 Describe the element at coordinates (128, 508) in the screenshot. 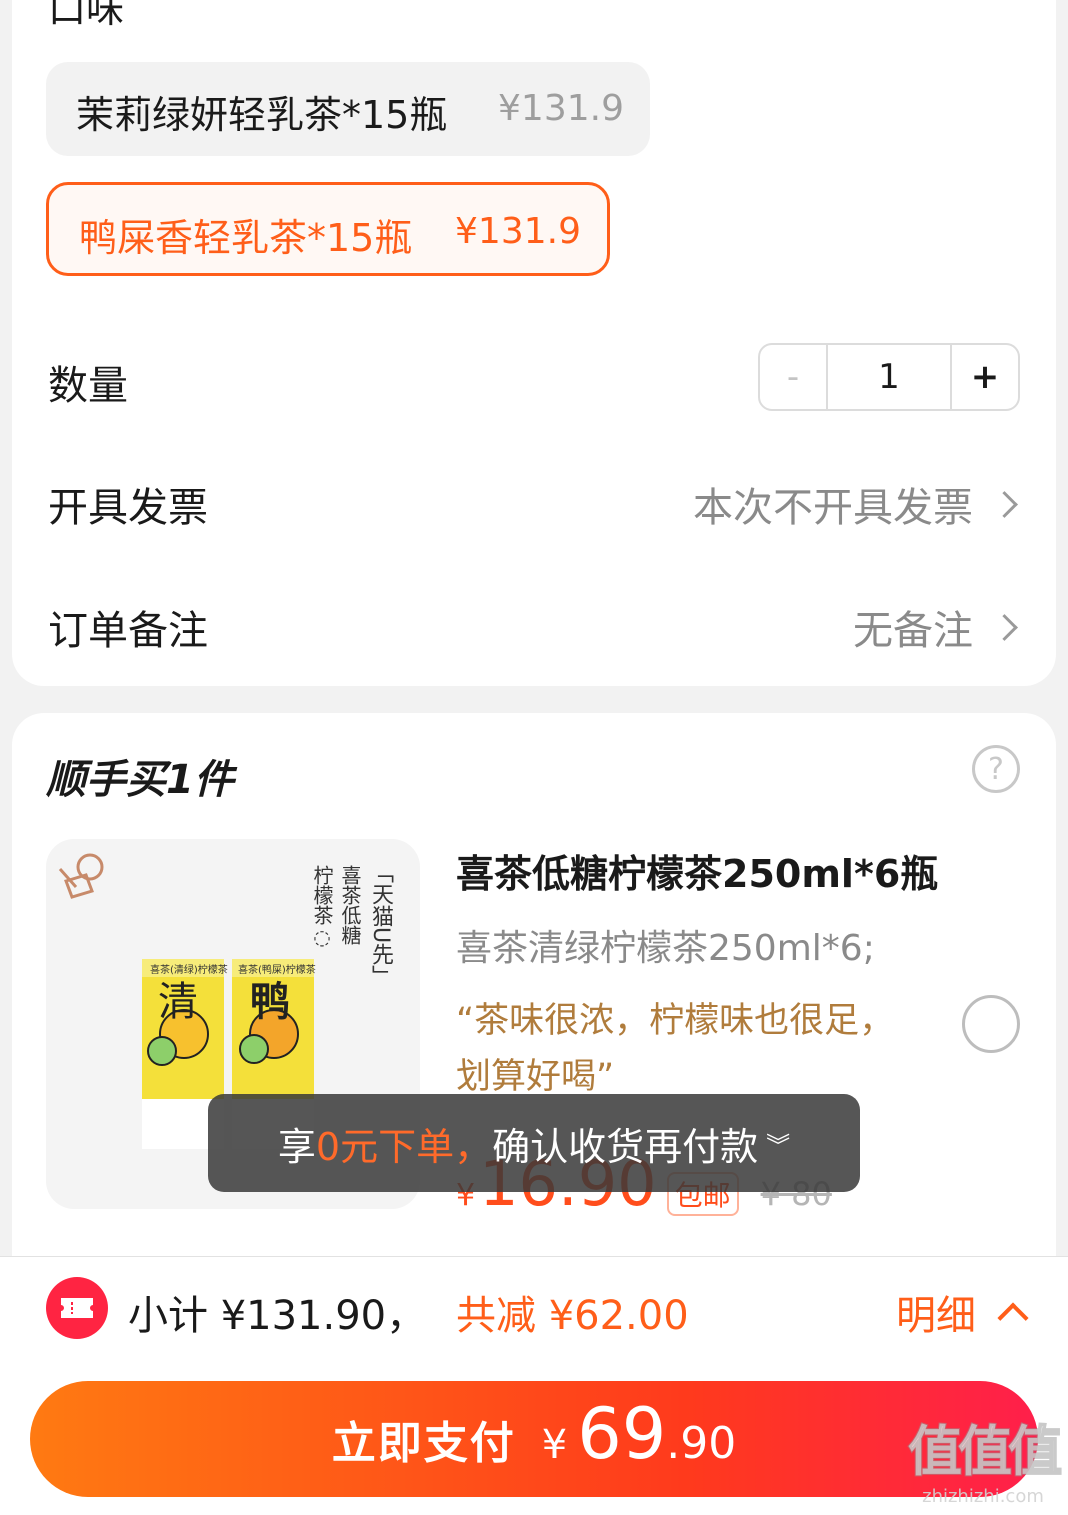

I see `invoice-label: 开具发票` at that location.